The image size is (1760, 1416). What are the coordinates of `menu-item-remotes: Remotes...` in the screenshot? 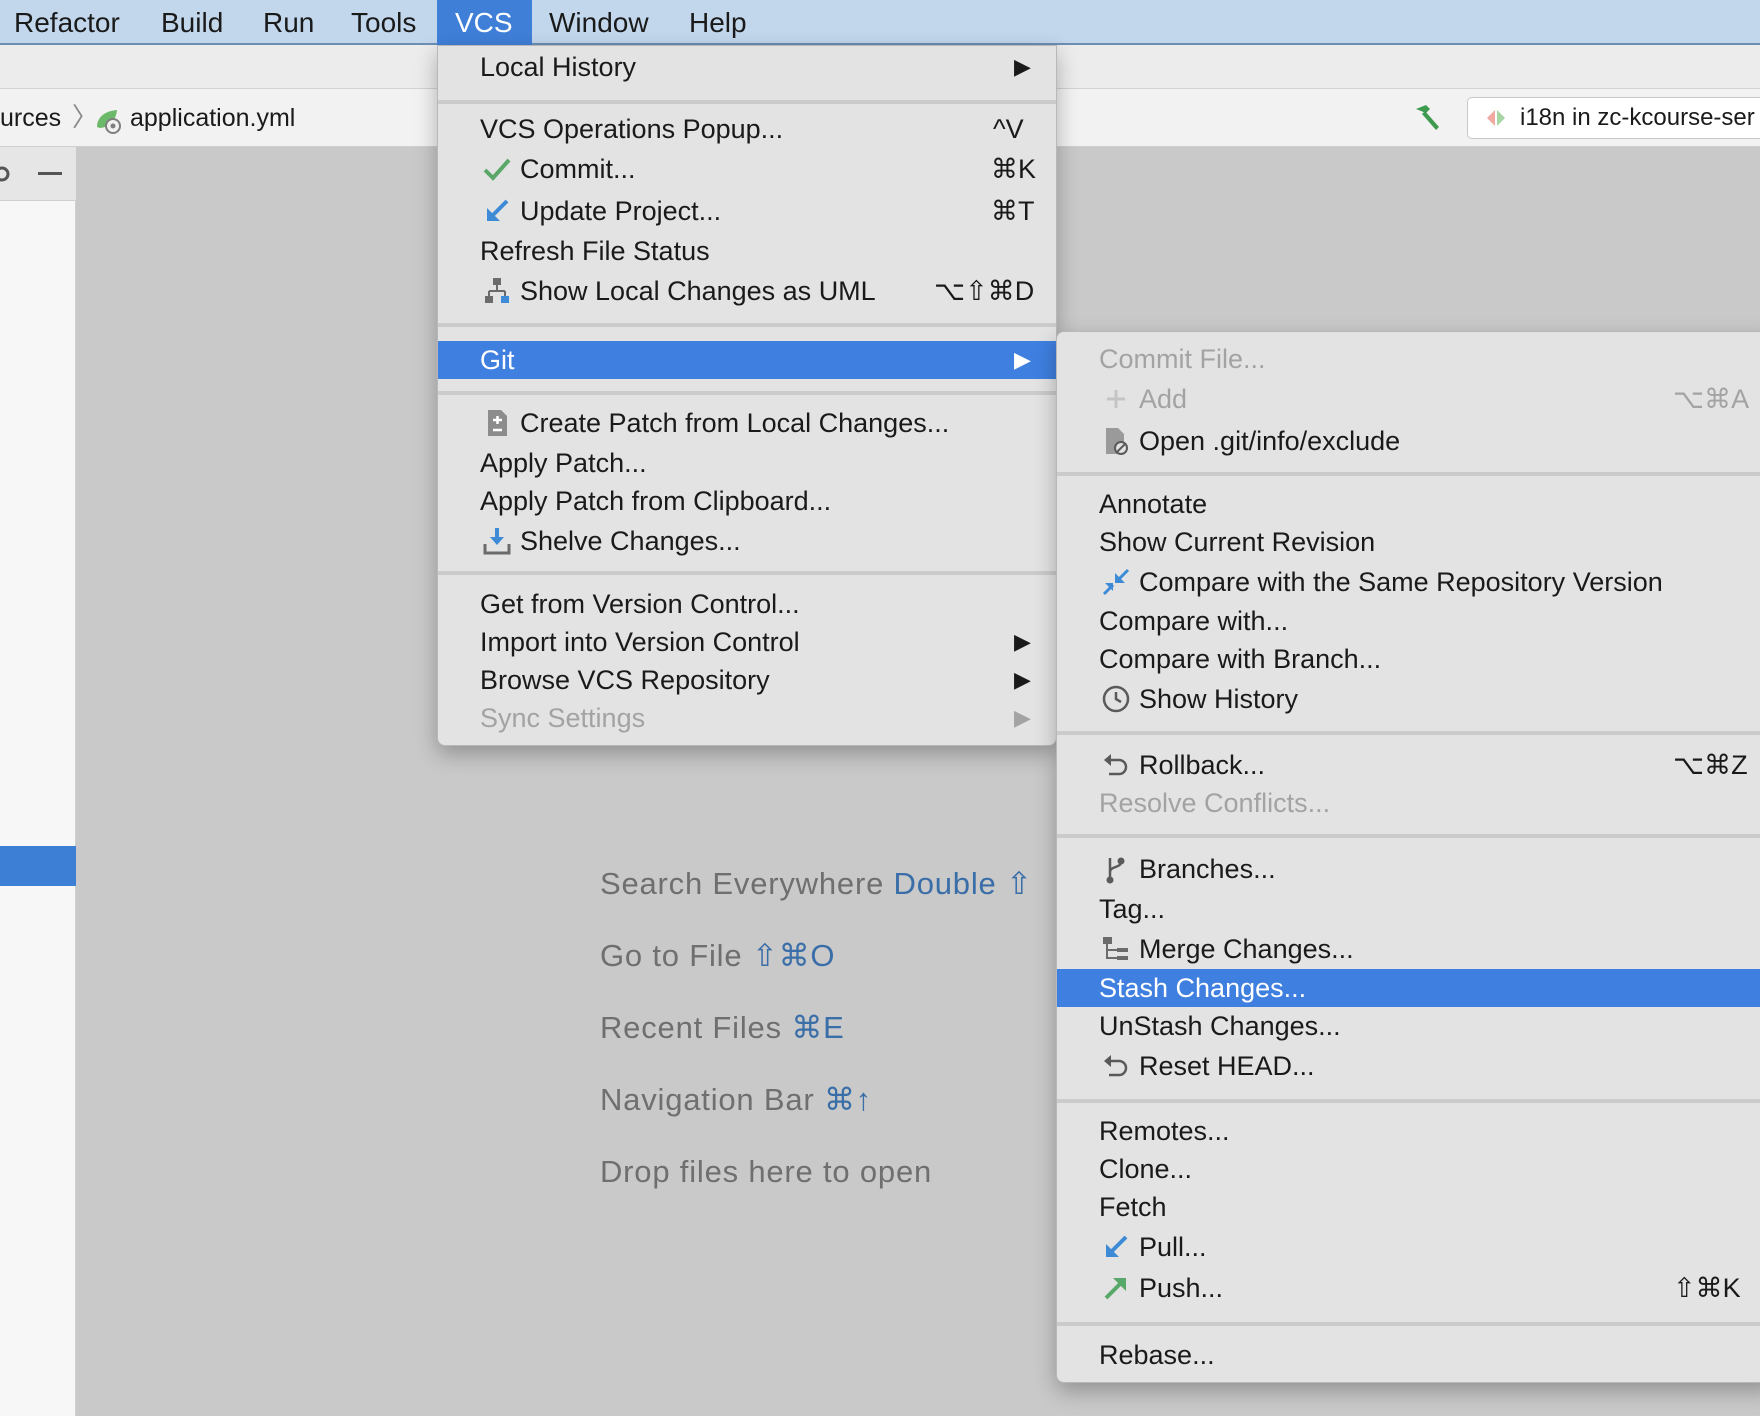 It's located at (1408, 1131).